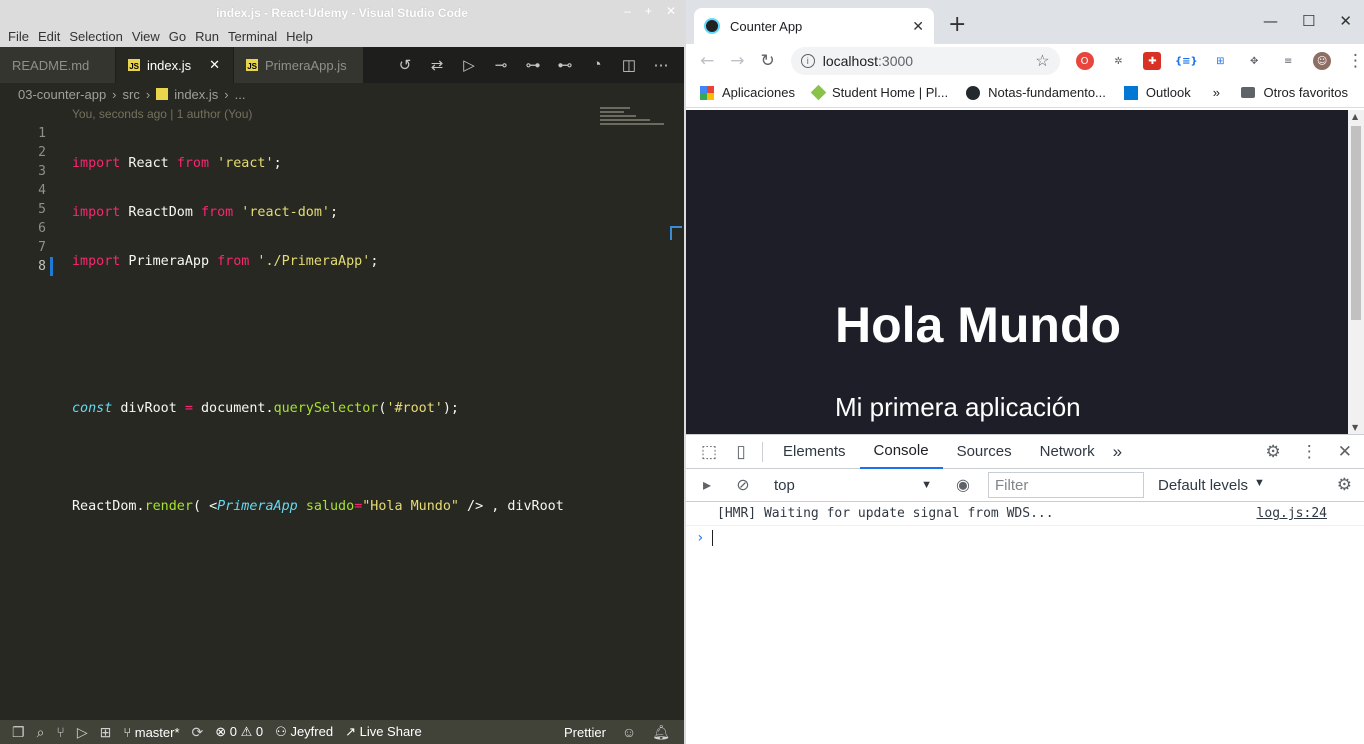 Image resolution: width=1364 pixels, height=744 pixels. I want to click on minimap, so click(635, 120).